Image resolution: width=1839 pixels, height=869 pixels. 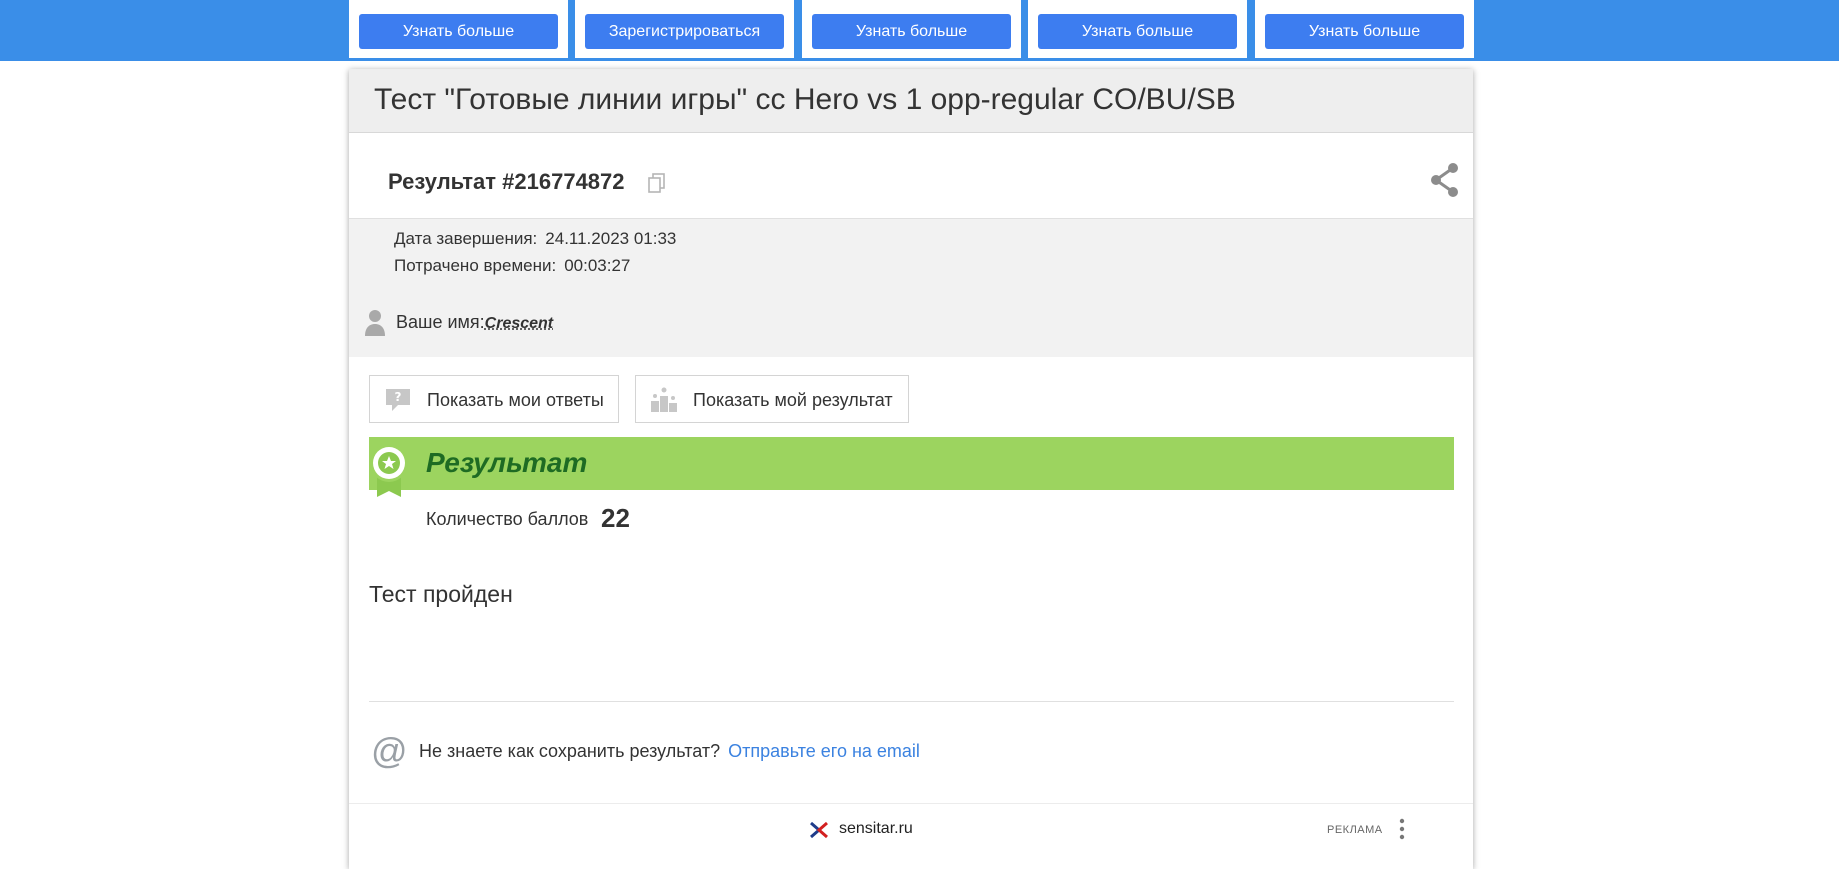 I want to click on show-answers-button: ? Показать мои ответы, so click(x=494, y=399).